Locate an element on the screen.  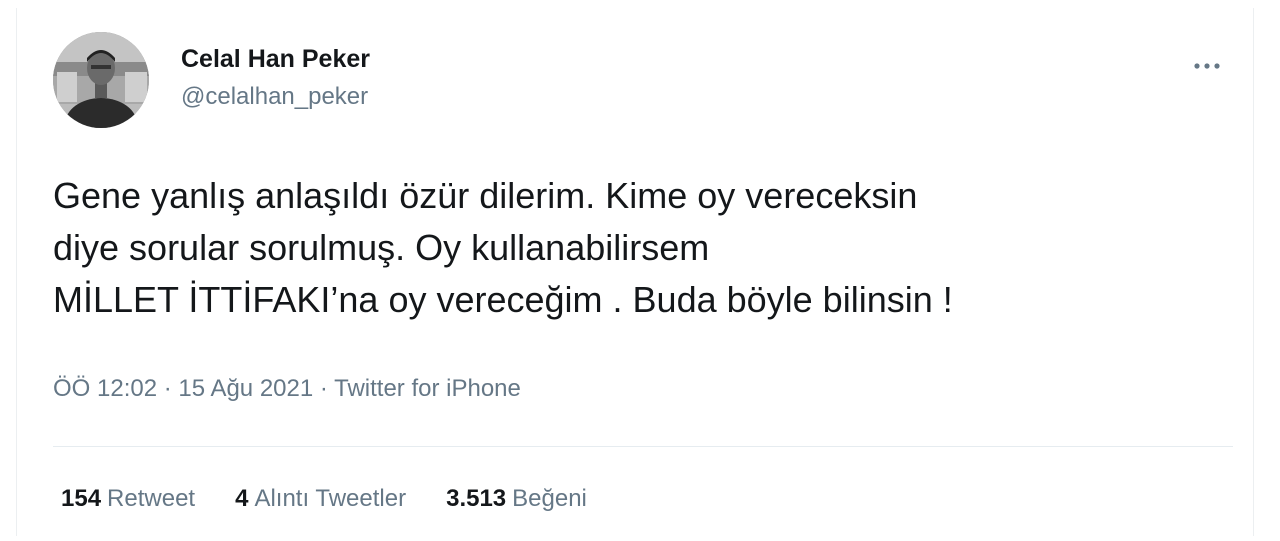
retweets-stat: 154 Retweet is located at coordinates (128, 499).